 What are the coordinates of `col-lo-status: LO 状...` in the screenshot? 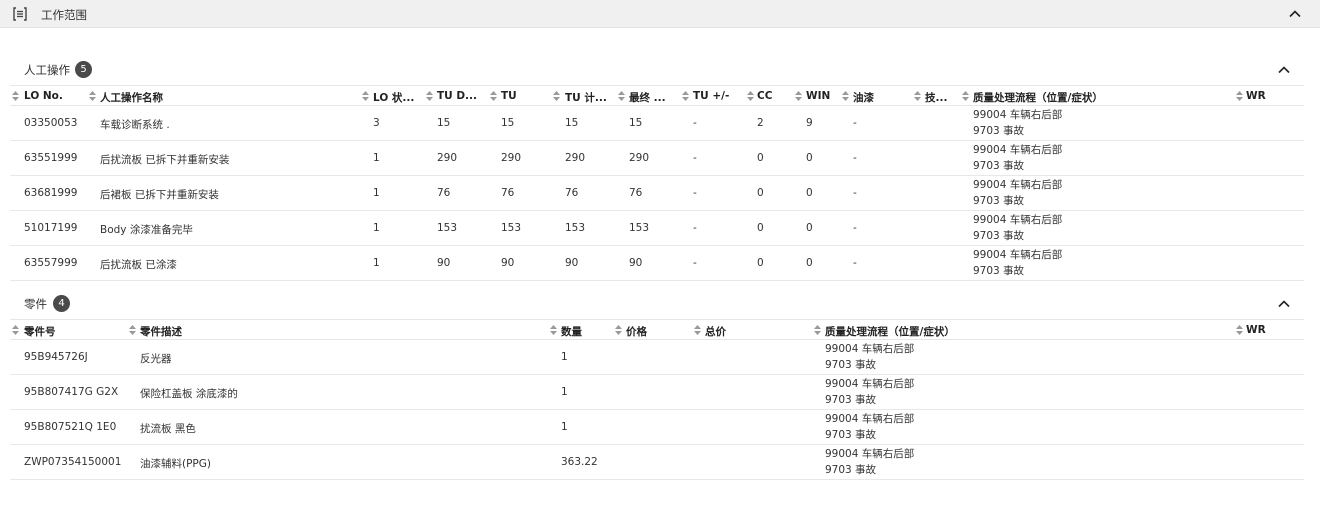 It's located at (399, 97).